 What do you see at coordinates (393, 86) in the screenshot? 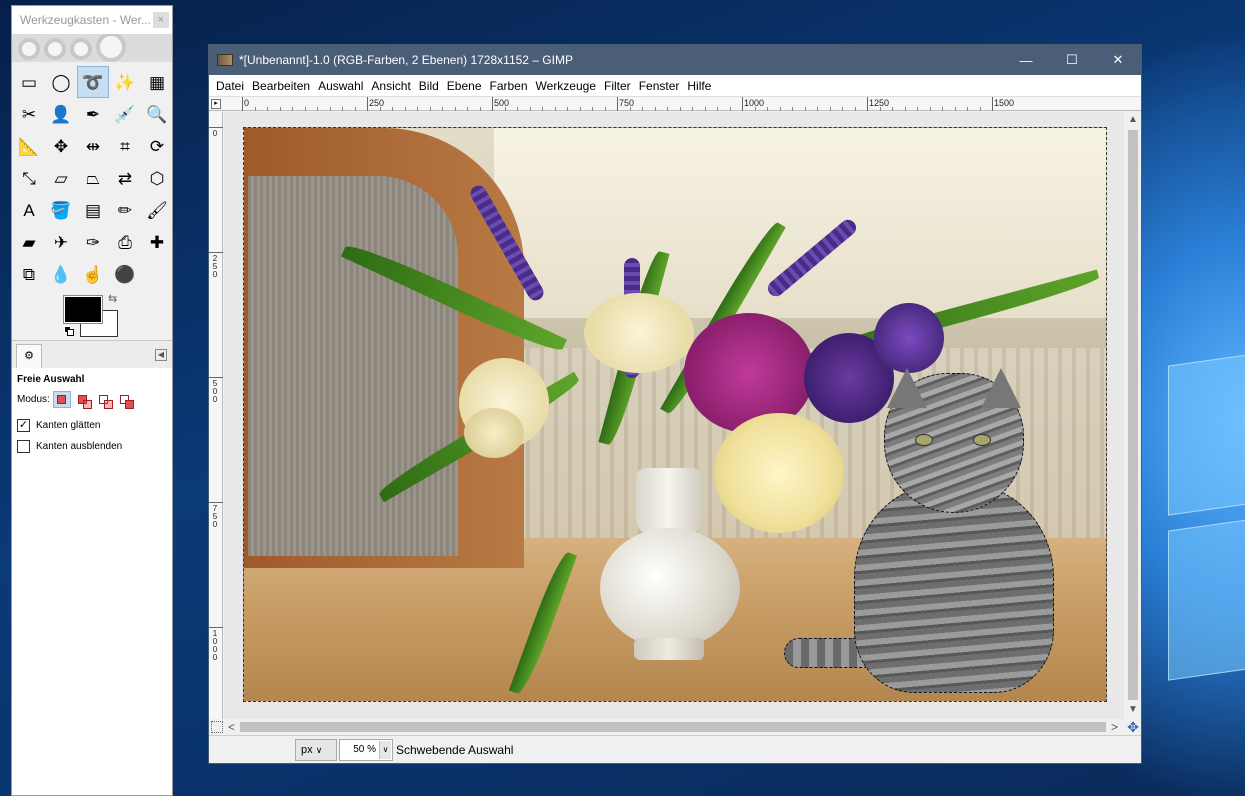
I see `menu-ansicht: Ansicht` at bounding box center [393, 86].